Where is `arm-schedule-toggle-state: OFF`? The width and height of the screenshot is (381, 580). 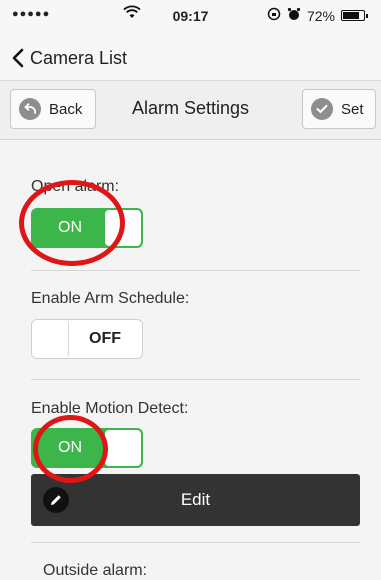
arm-schedule-toggle-state: OFF is located at coordinates (105, 338).